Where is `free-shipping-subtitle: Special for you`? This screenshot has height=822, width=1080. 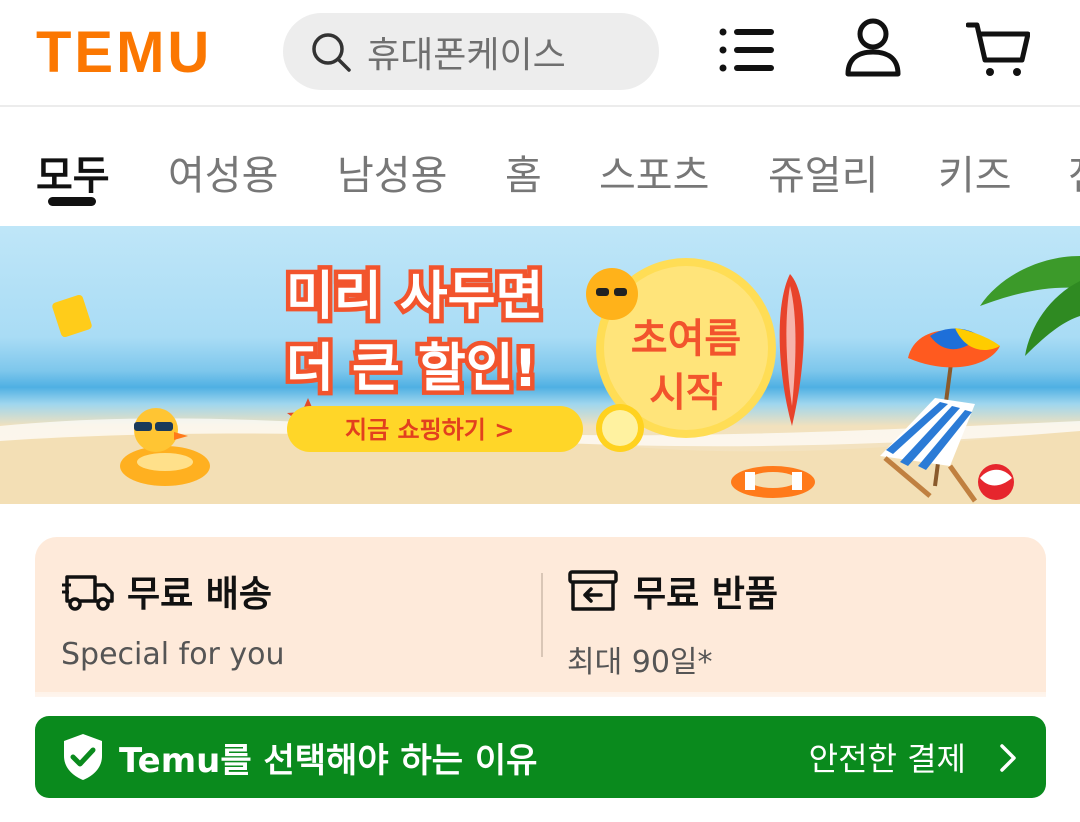 free-shipping-subtitle: Special for you is located at coordinates (173, 654).